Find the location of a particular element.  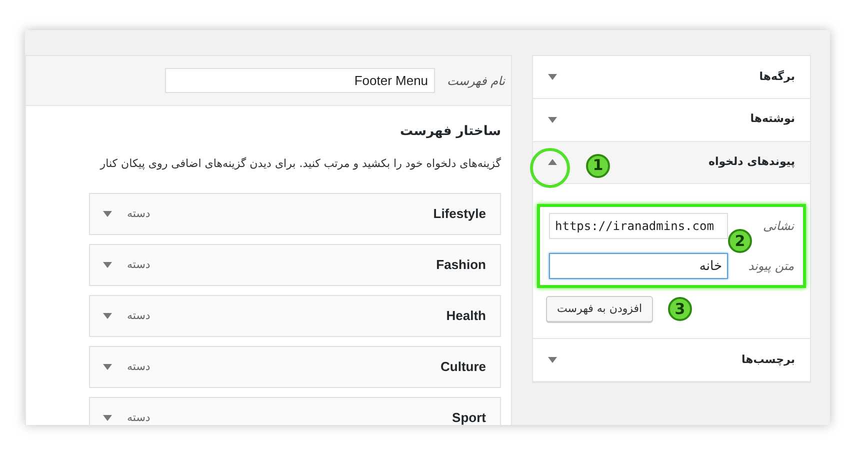

item-title: Fashion is located at coordinates (461, 265).